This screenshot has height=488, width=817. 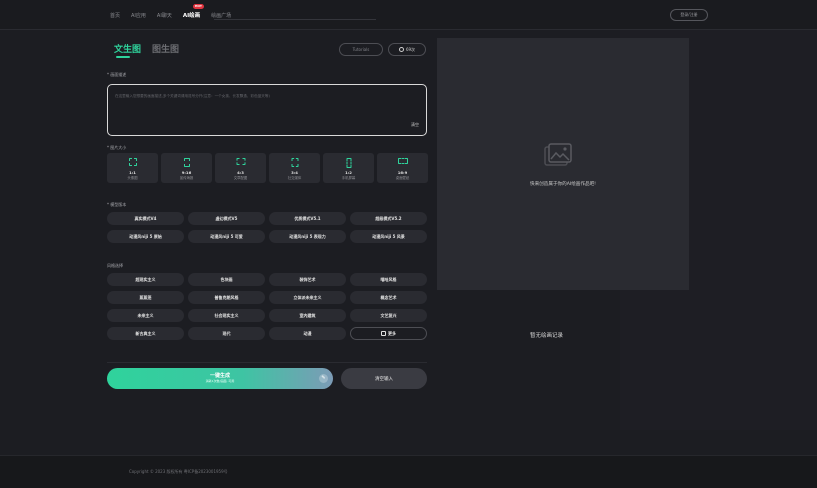 What do you see at coordinates (388, 218) in the screenshot?
I see `model-option: 超级模式V5.2` at bounding box center [388, 218].